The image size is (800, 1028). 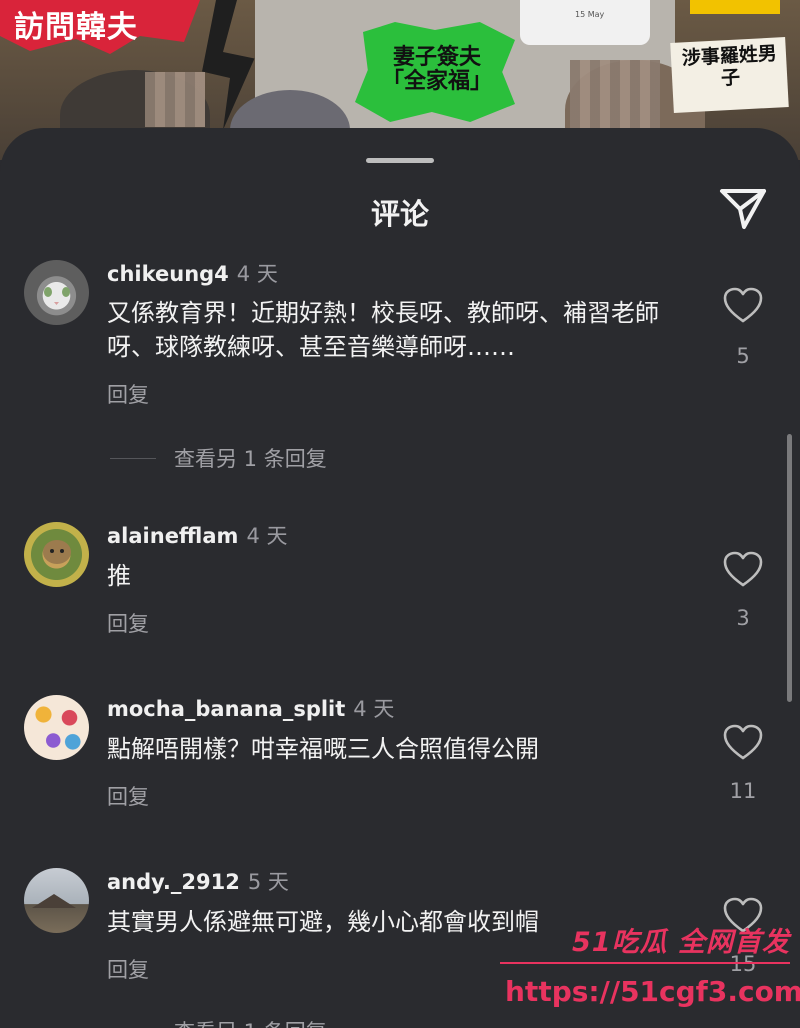 I want to click on phone-card, so click(x=585, y=22).